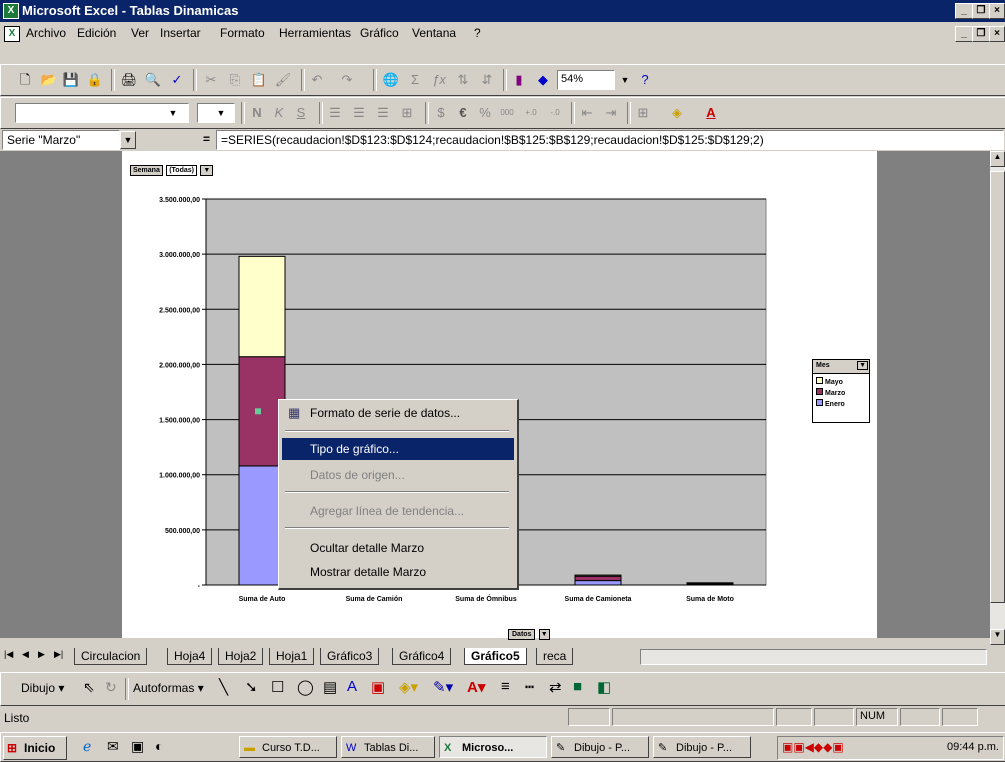  I want to click on horizontal-scrollbar, so click(813, 657).